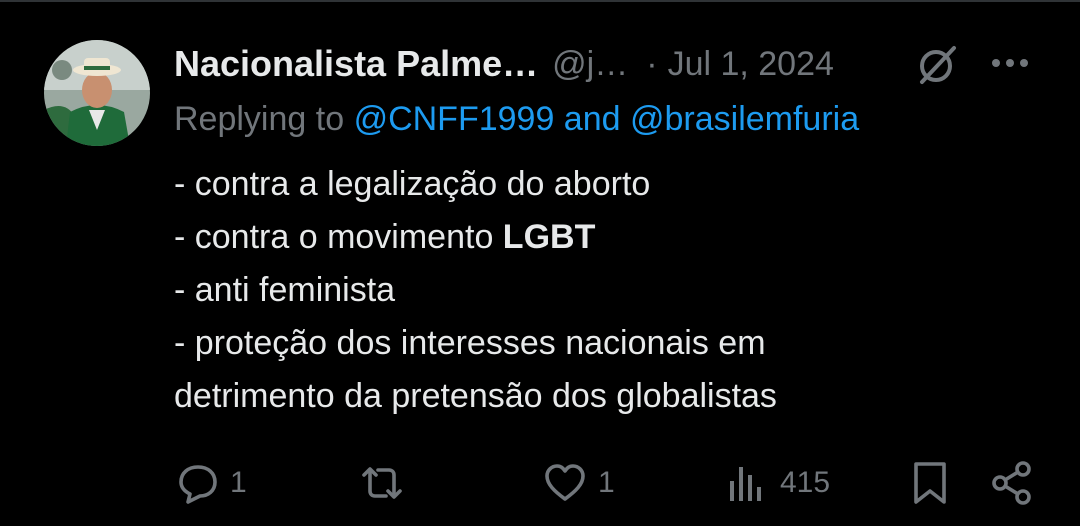 This screenshot has height=526, width=1080. Describe the element at coordinates (565, 483) in the screenshot. I see `like-icon` at that location.